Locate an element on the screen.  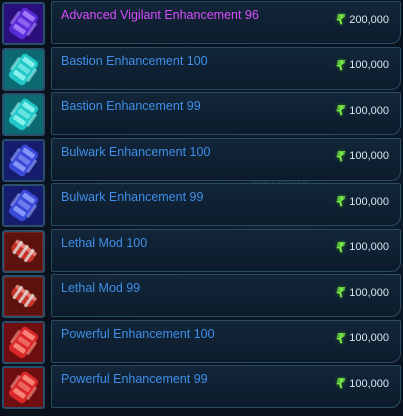
item-info-box: Bulwark Enhancement 100 ₹100,000 is located at coordinates (226, 159).